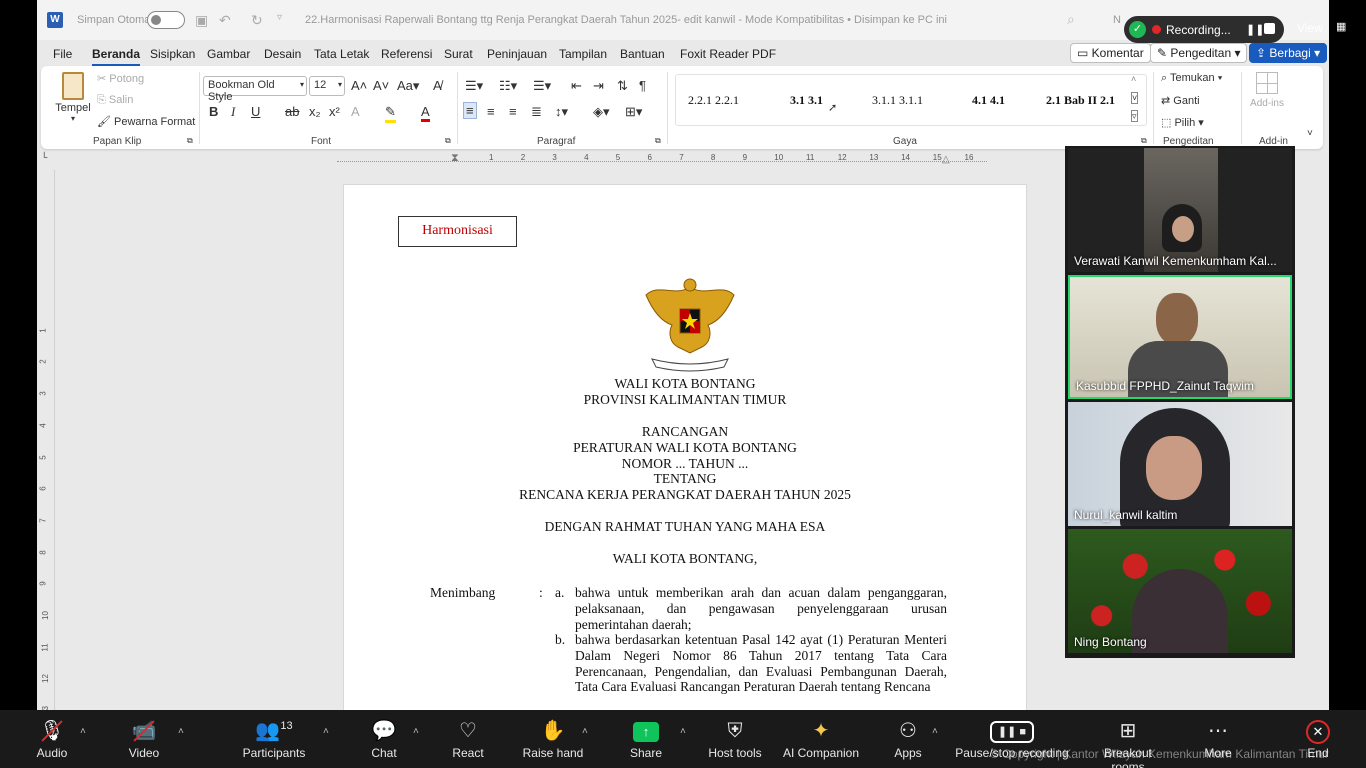  What do you see at coordinates (633, 112) in the screenshot?
I see `borders-icon: ⊞▾` at bounding box center [633, 112].